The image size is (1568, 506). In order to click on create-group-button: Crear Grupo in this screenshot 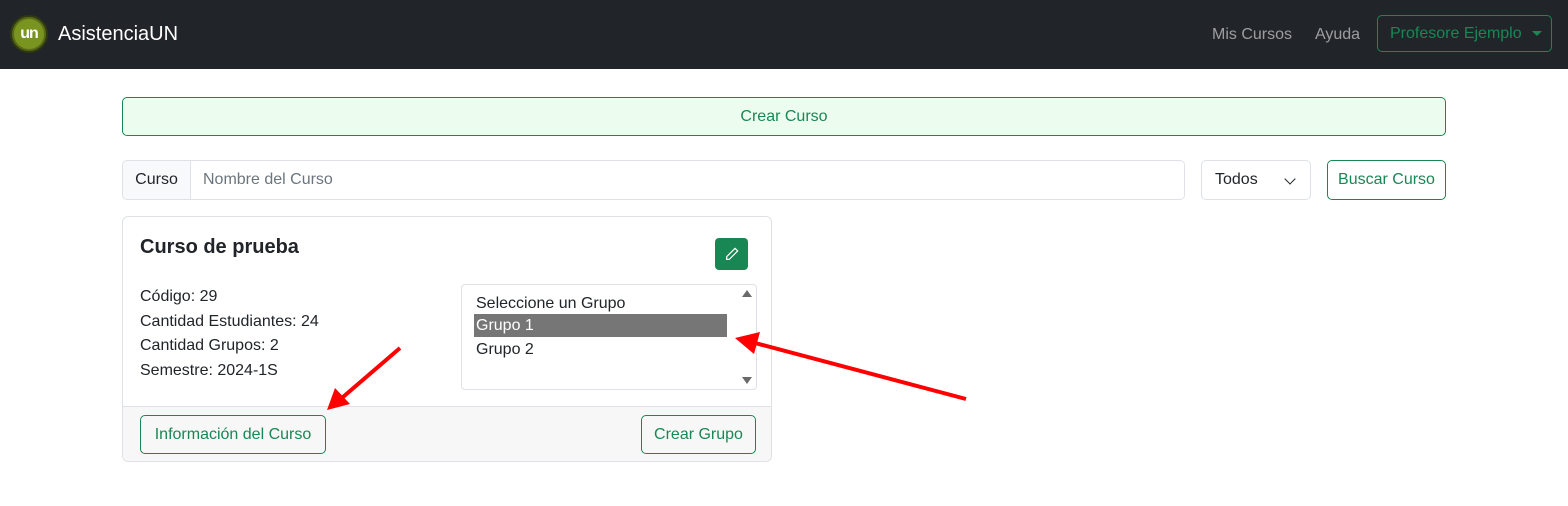, I will do `click(698, 434)`.